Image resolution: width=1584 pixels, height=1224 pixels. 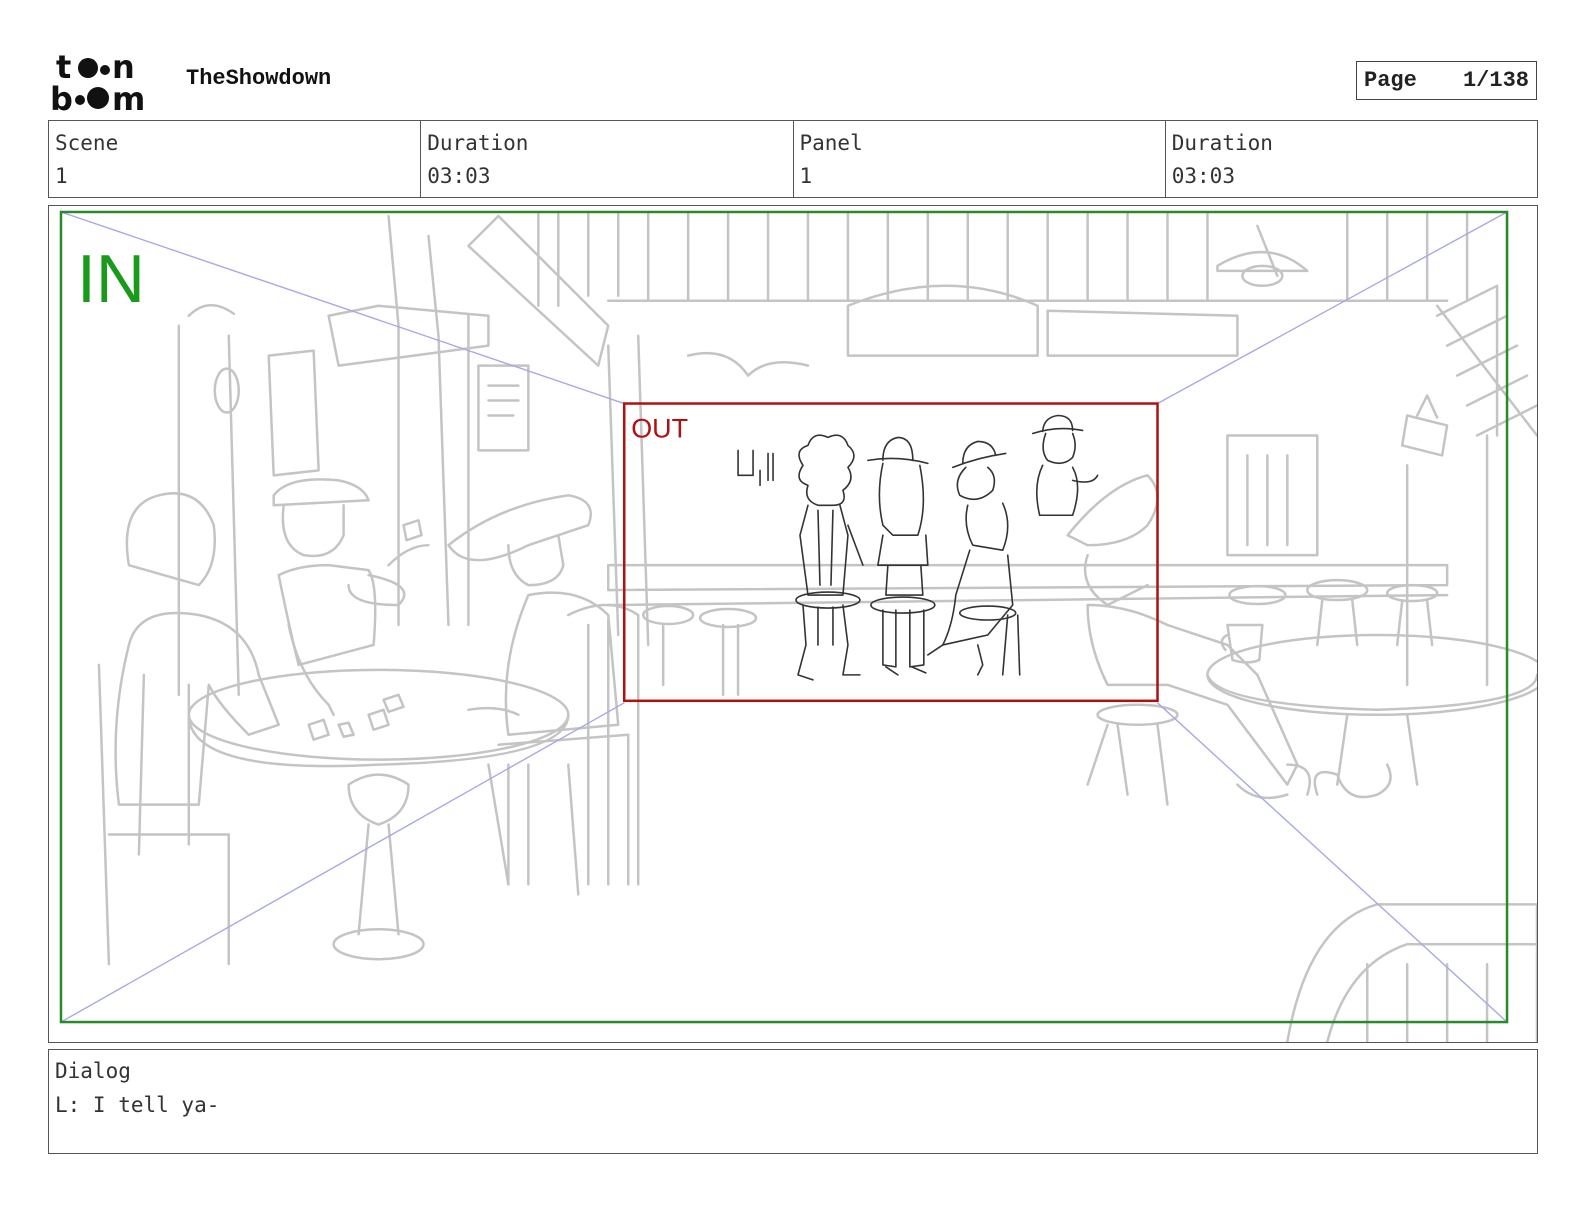 What do you see at coordinates (659, 428) in the screenshot?
I see `out-frame-label: OUT` at bounding box center [659, 428].